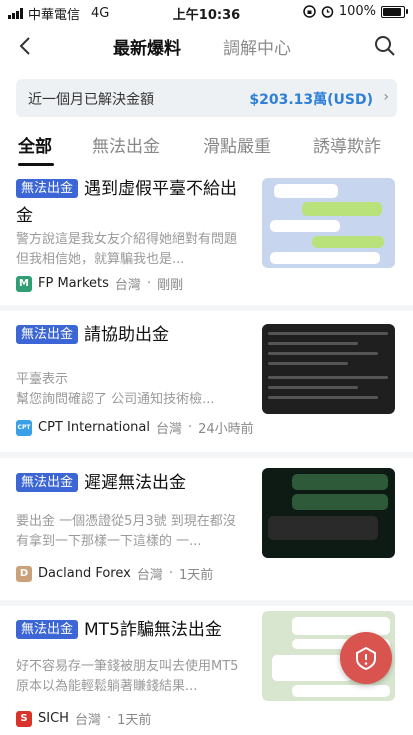  What do you see at coordinates (24, 718) in the screenshot?
I see `broker-logo-icon: S` at bounding box center [24, 718].